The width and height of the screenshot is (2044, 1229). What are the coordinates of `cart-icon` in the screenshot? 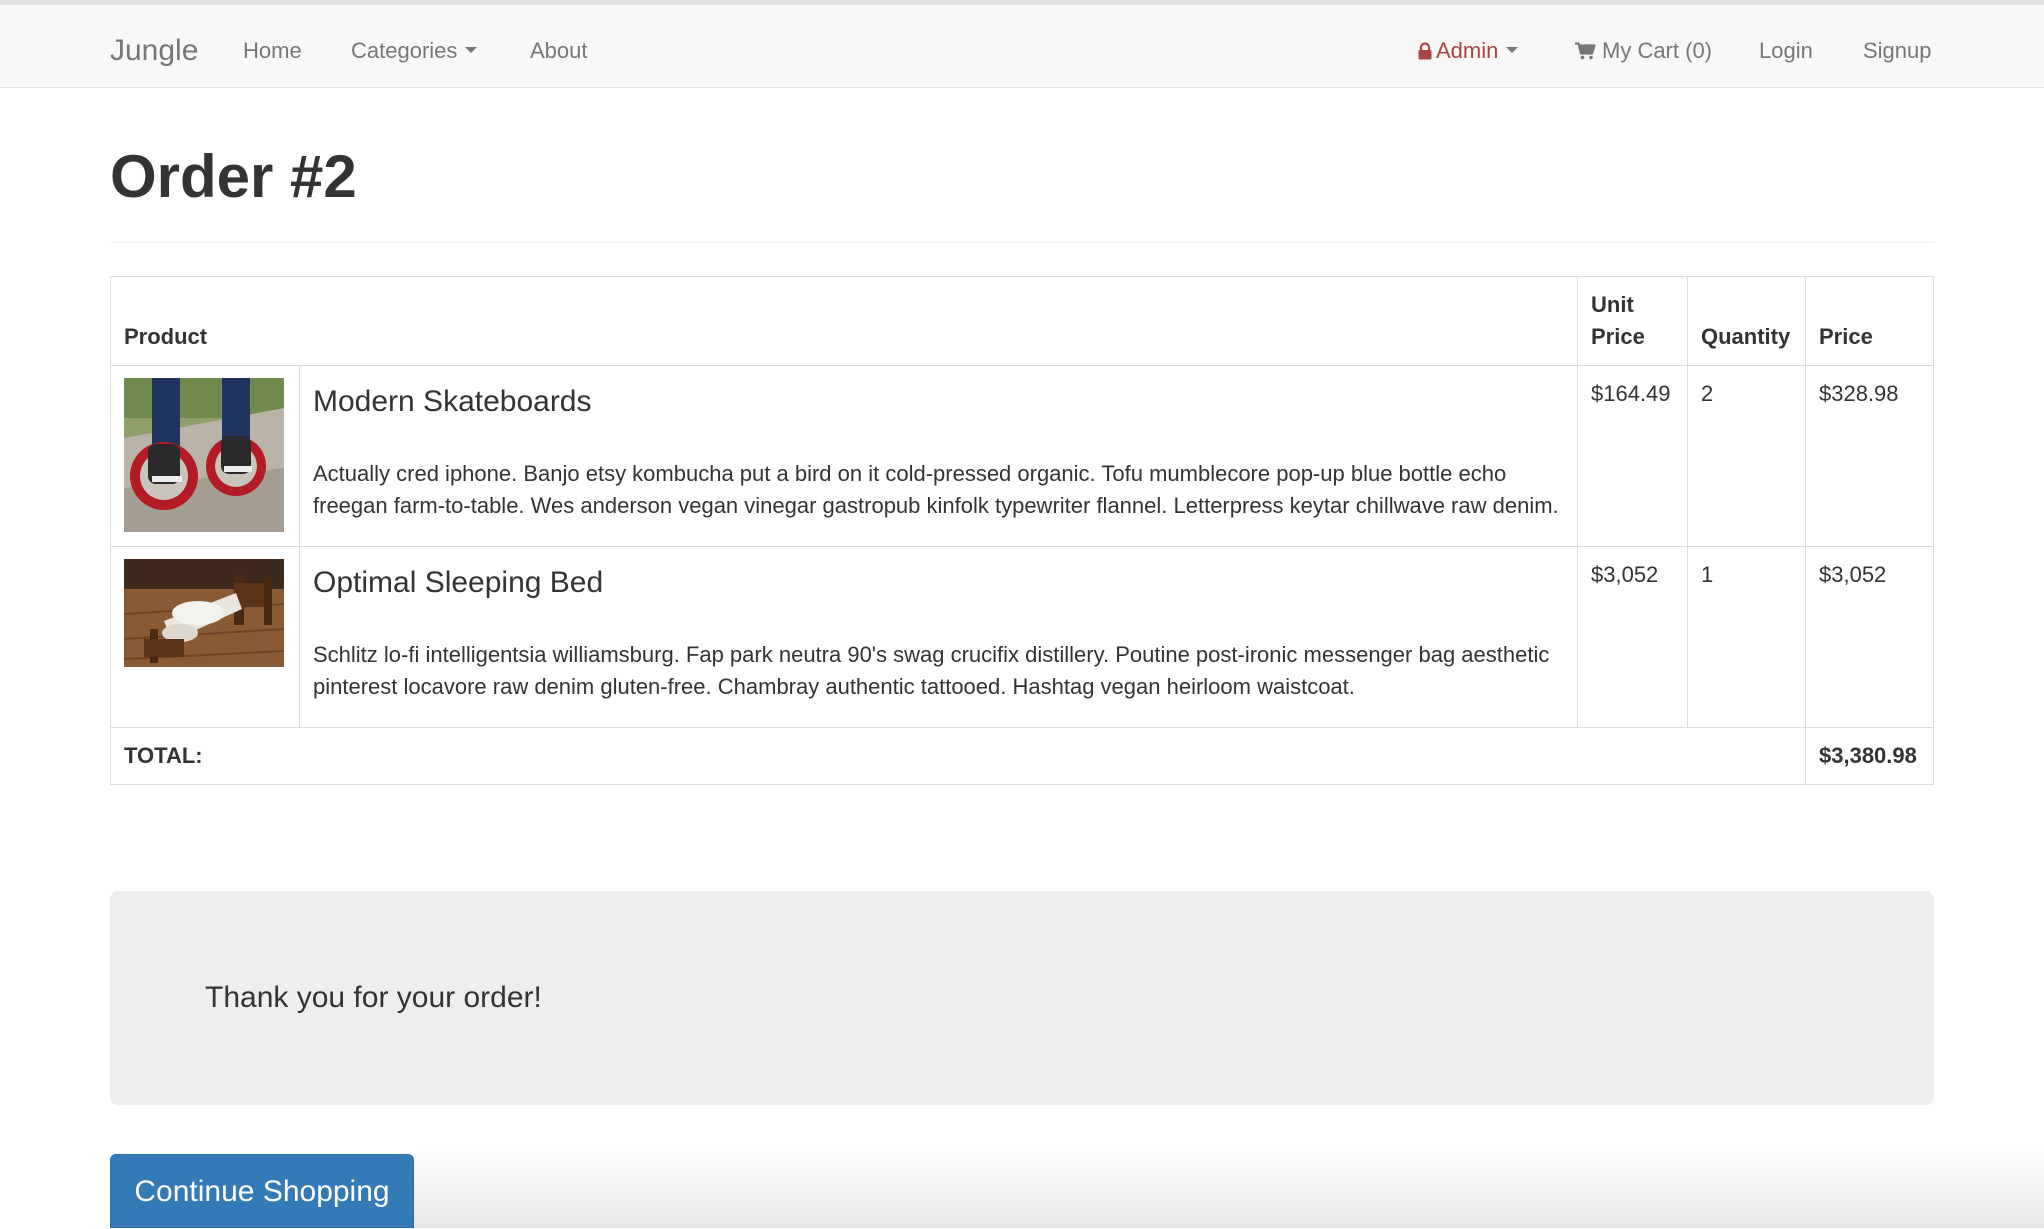 It's located at (1585, 51).